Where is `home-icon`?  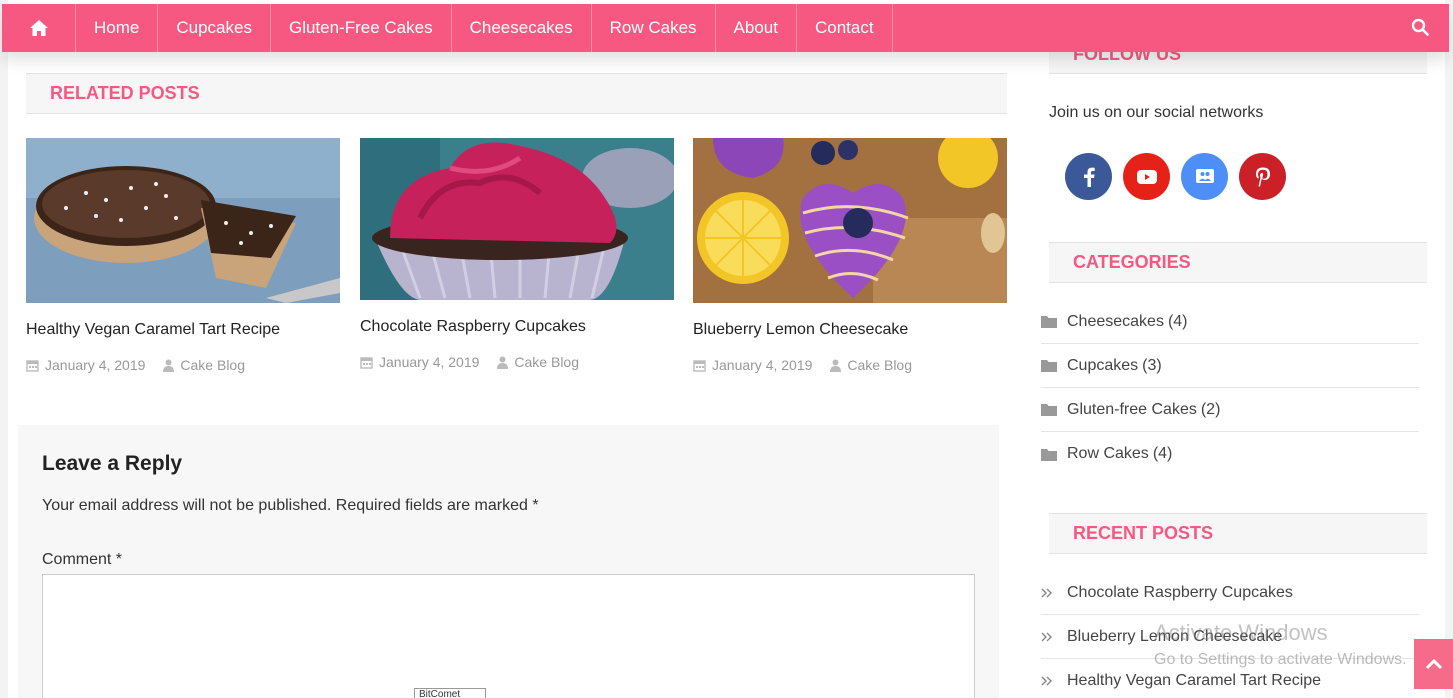
home-icon is located at coordinates (38, 28).